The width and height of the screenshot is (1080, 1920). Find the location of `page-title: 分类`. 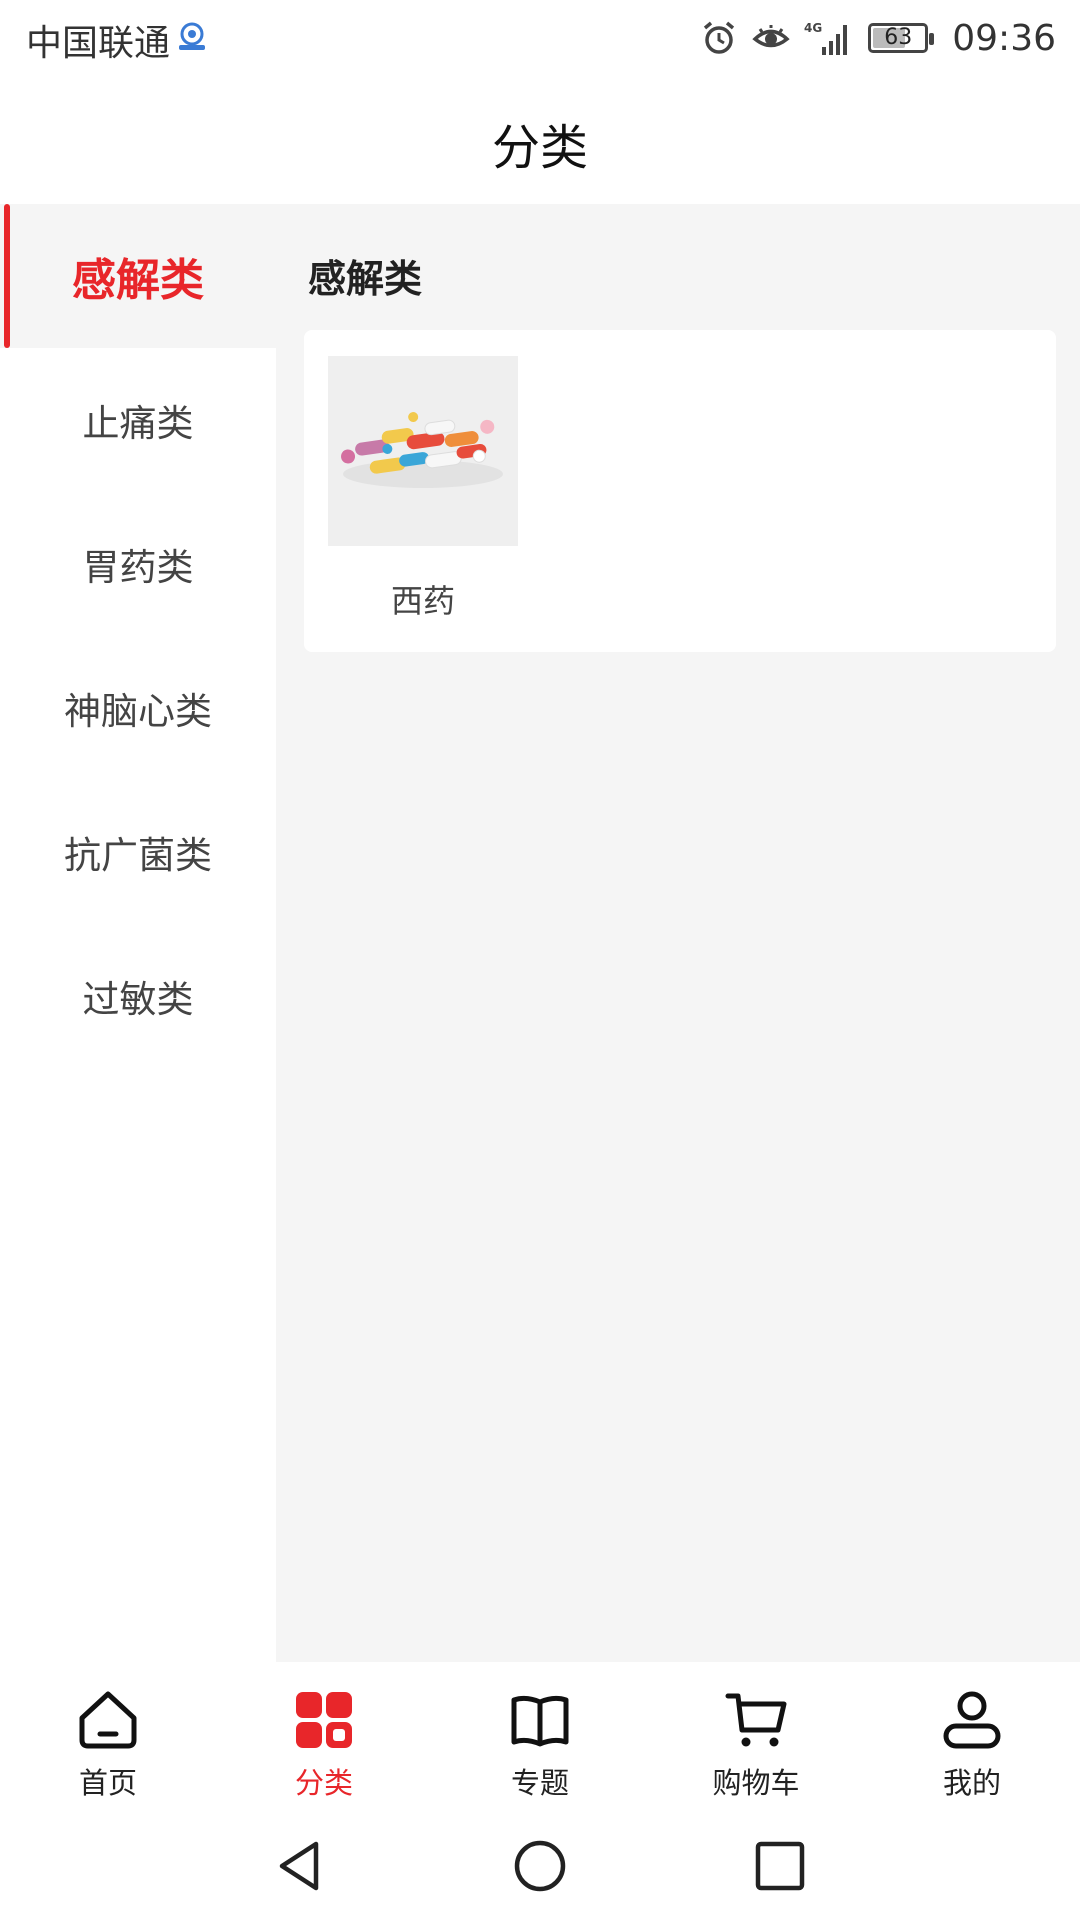

page-title: 分类 is located at coordinates (539, 148).